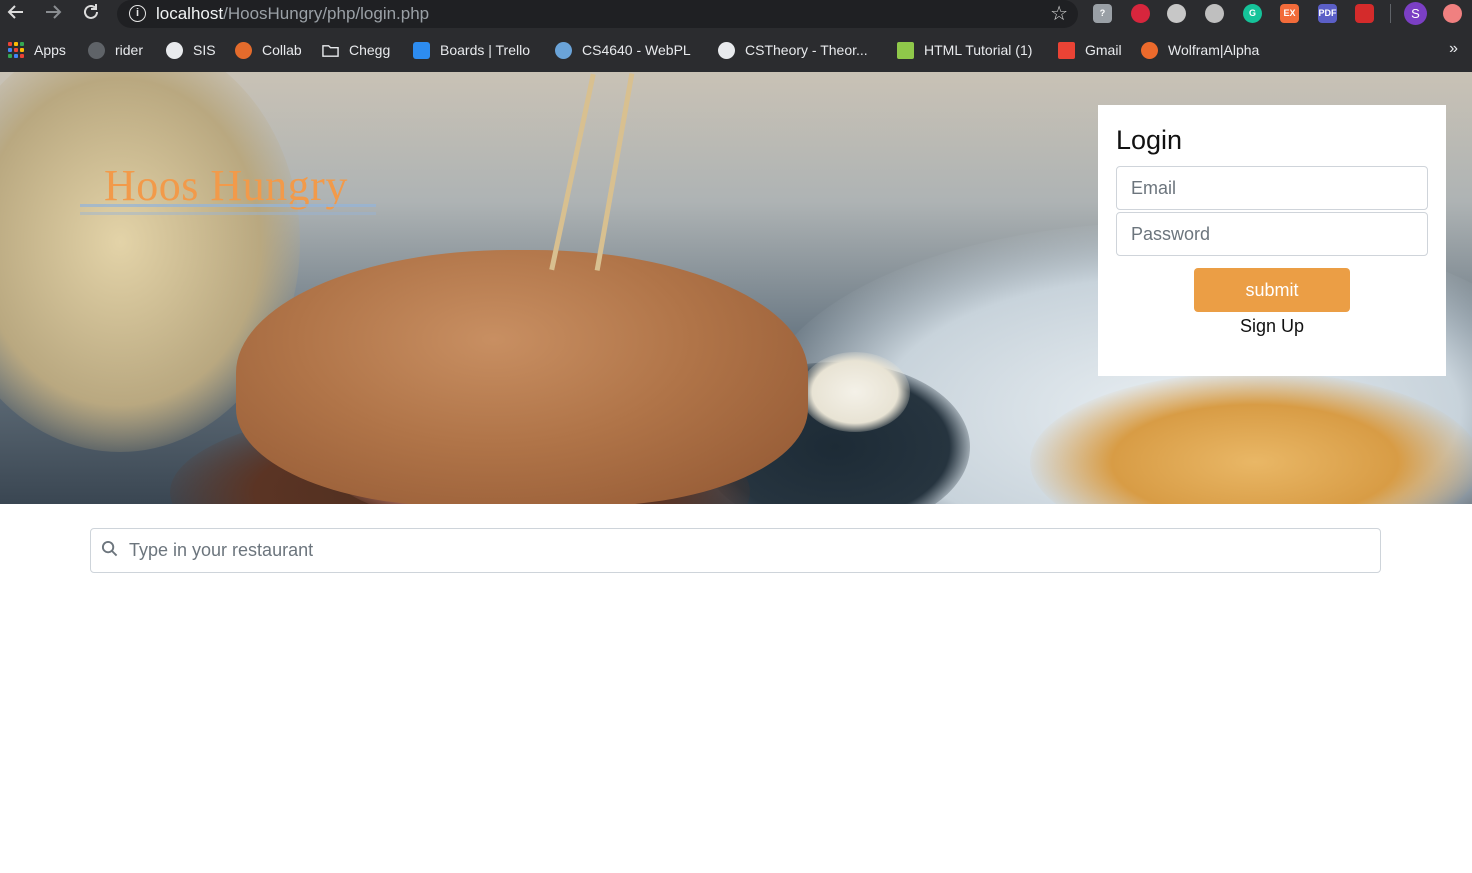  What do you see at coordinates (1059, 13) in the screenshot?
I see `bookmark-star-icon: ☆` at bounding box center [1059, 13].